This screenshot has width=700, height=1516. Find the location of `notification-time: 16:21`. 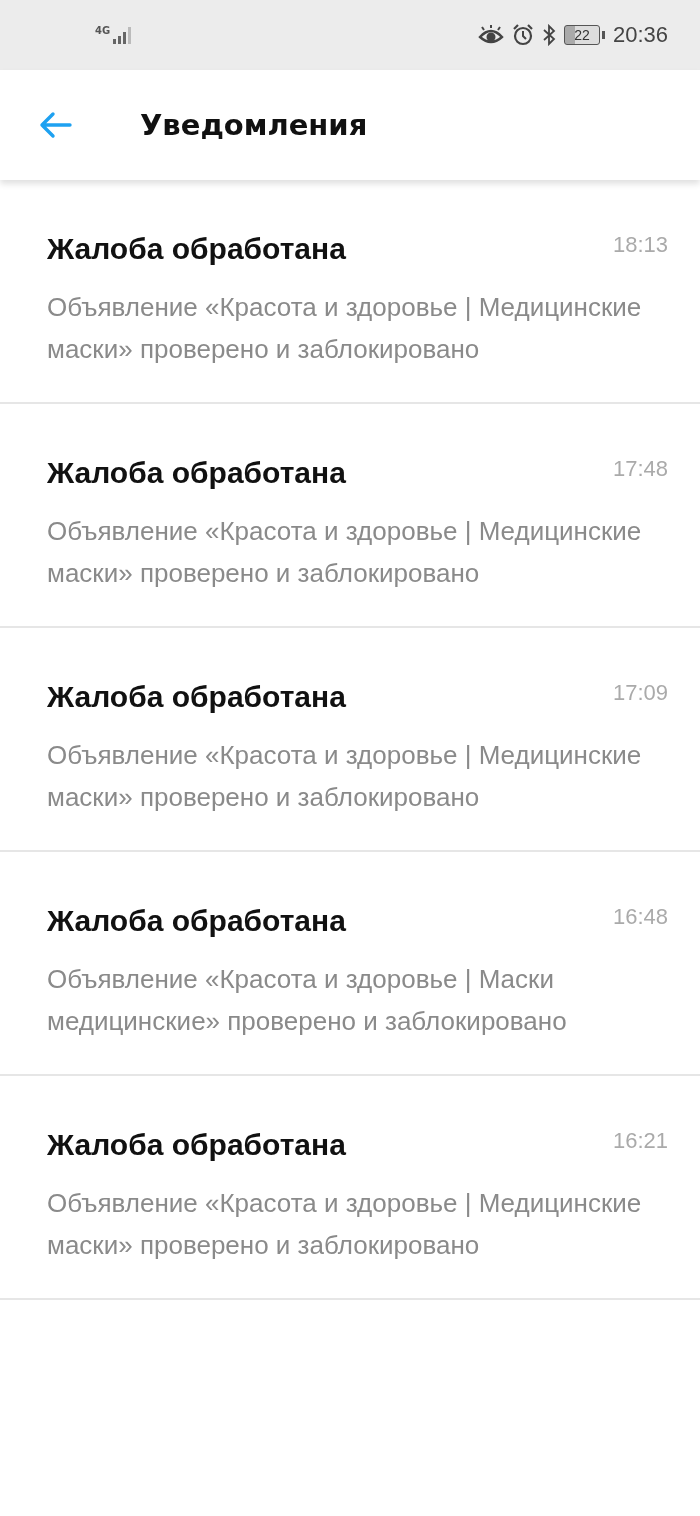

notification-time: 16:21 is located at coordinates (640, 1141).